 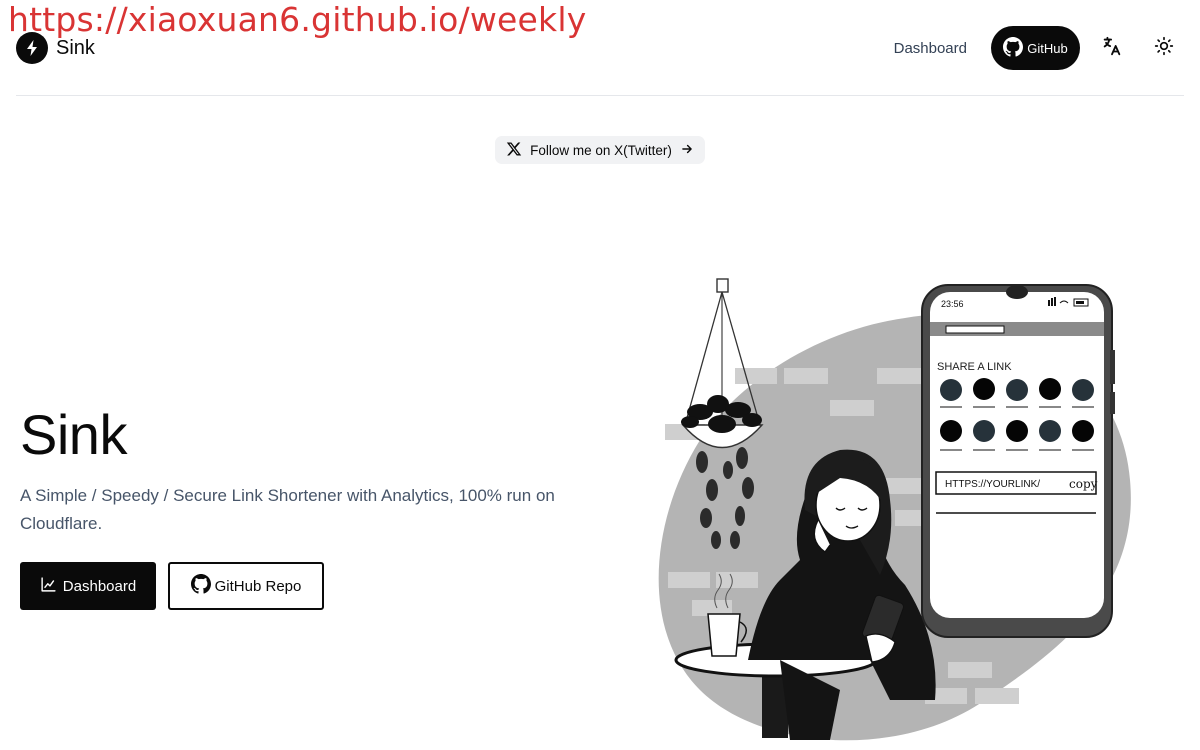 What do you see at coordinates (258, 586) in the screenshot?
I see `github-repo-button-label: GitHub Repo` at bounding box center [258, 586].